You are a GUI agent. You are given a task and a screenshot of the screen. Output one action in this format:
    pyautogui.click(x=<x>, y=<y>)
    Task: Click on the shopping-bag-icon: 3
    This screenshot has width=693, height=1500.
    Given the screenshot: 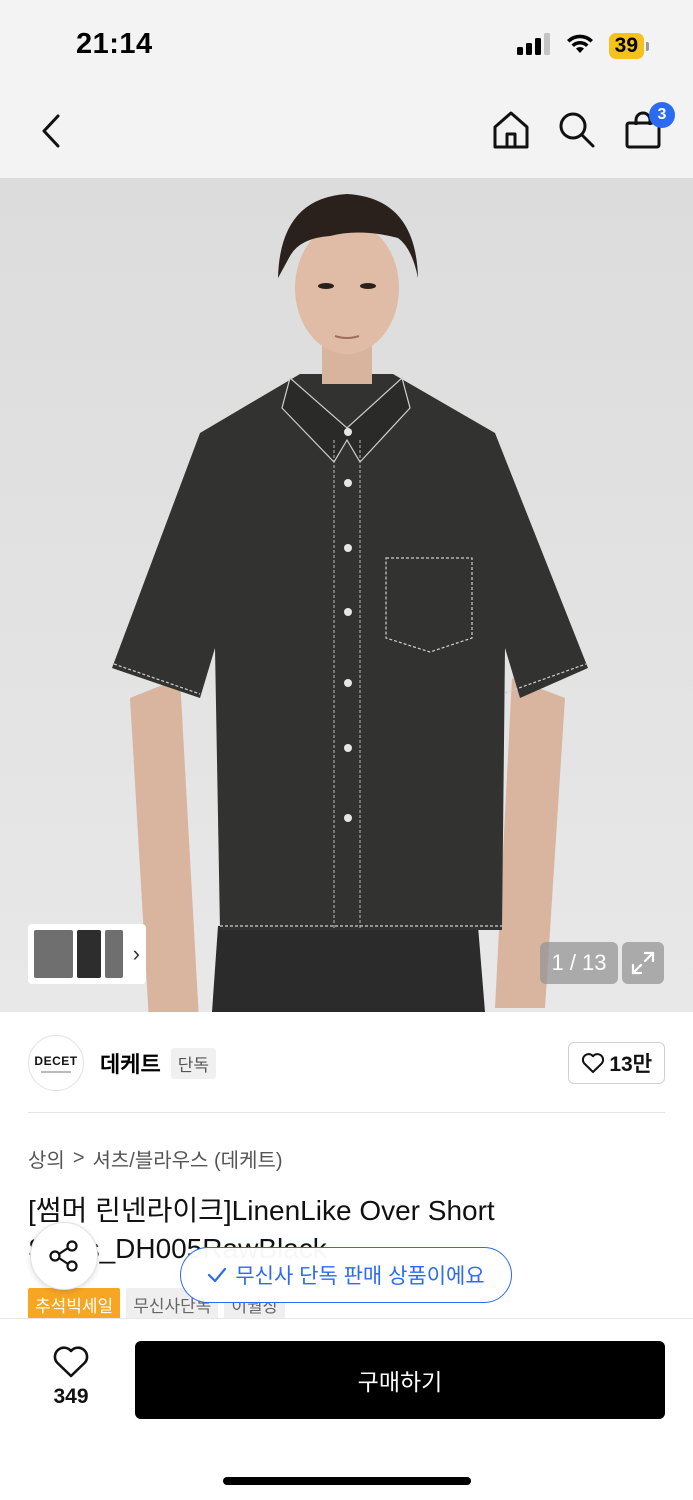 What is the action you would take?
    pyautogui.click(x=649, y=127)
    